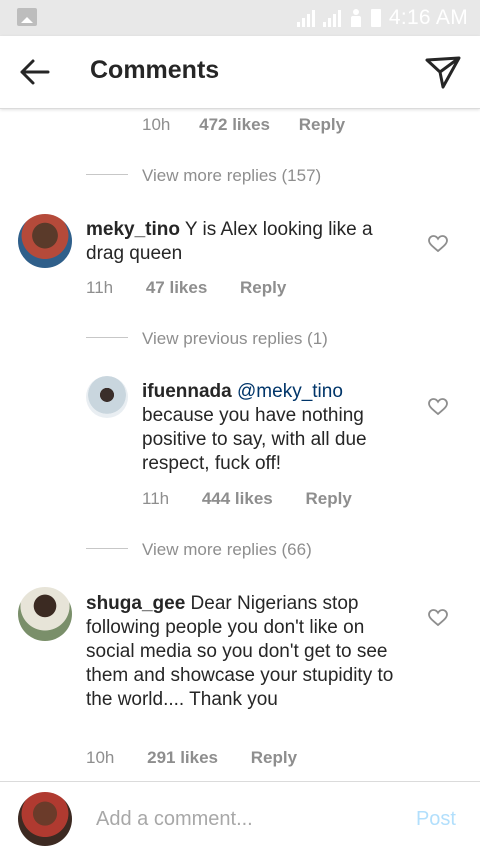 This screenshot has width=480, height=855. What do you see at coordinates (443, 72) in the screenshot?
I see `send-icon` at bounding box center [443, 72].